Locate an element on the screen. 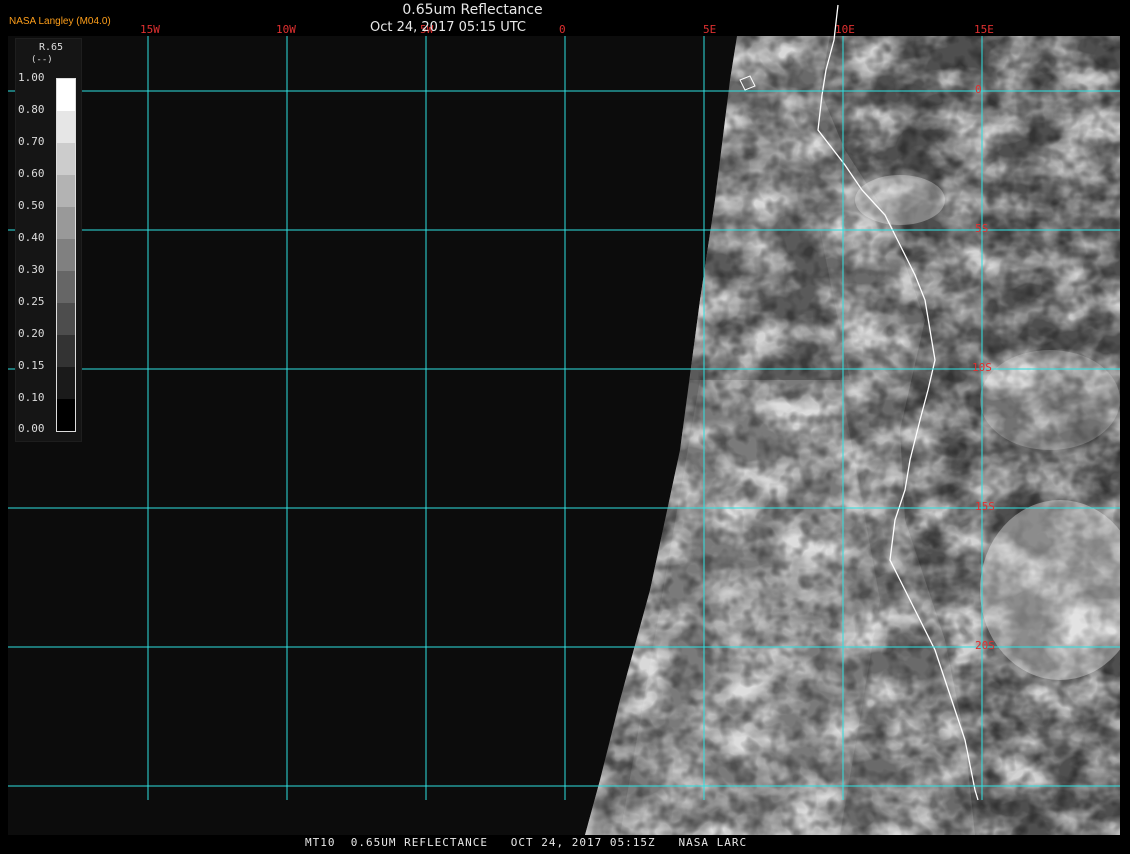 The height and width of the screenshot is (854, 1130). legend-tick: 0.40 is located at coordinates (31, 237).